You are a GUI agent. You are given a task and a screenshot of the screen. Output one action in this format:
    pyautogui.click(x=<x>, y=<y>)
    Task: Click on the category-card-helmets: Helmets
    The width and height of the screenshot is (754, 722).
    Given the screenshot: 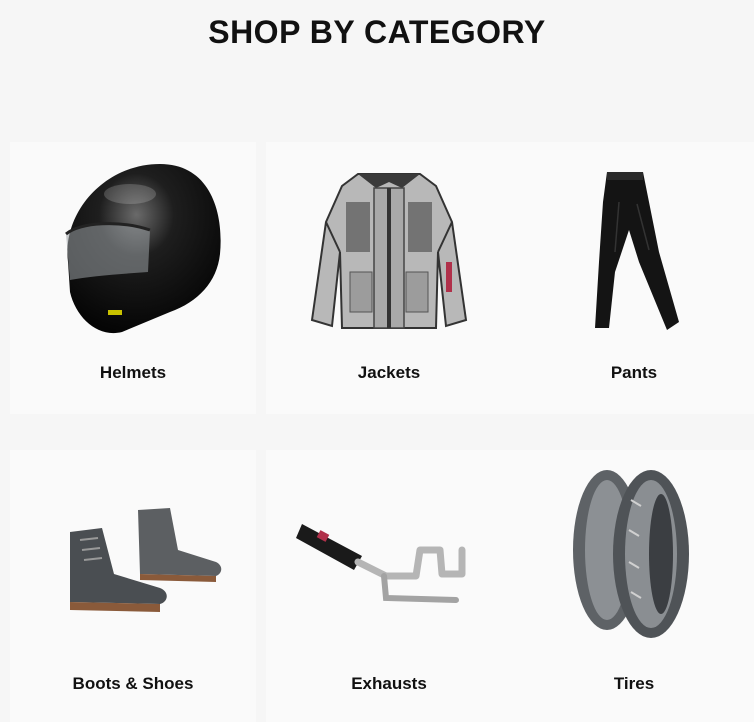 What is the action you would take?
    pyautogui.click(x=133, y=278)
    